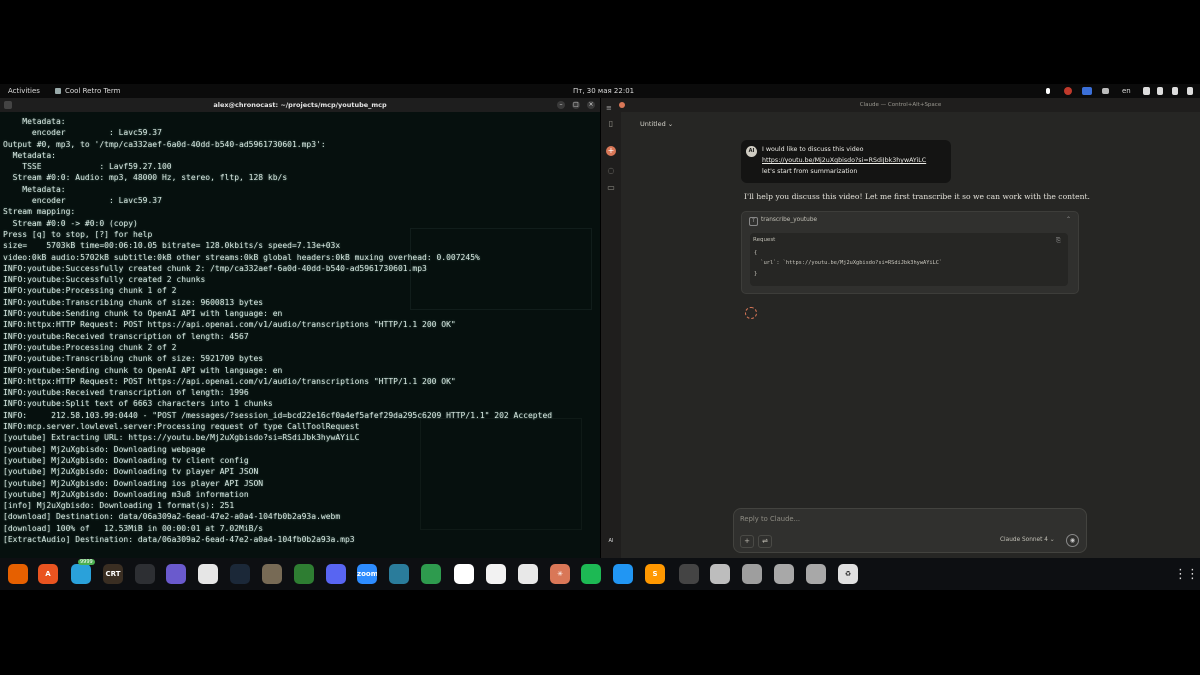 The width and height of the screenshot is (1200, 675). Describe the element at coordinates (751, 313) in the screenshot. I see `loading-spinner-icon` at that location.